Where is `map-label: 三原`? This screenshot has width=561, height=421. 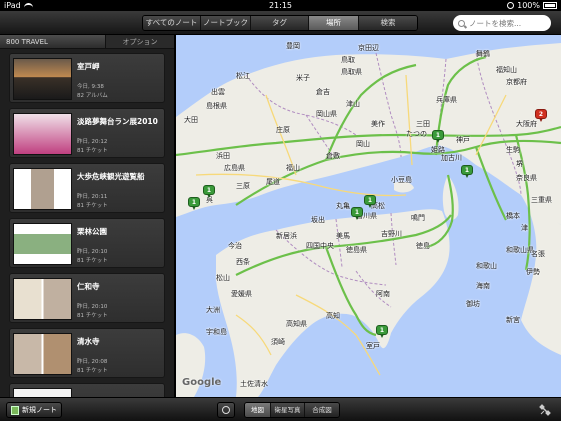 map-label: 三原 is located at coordinates (243, 186).